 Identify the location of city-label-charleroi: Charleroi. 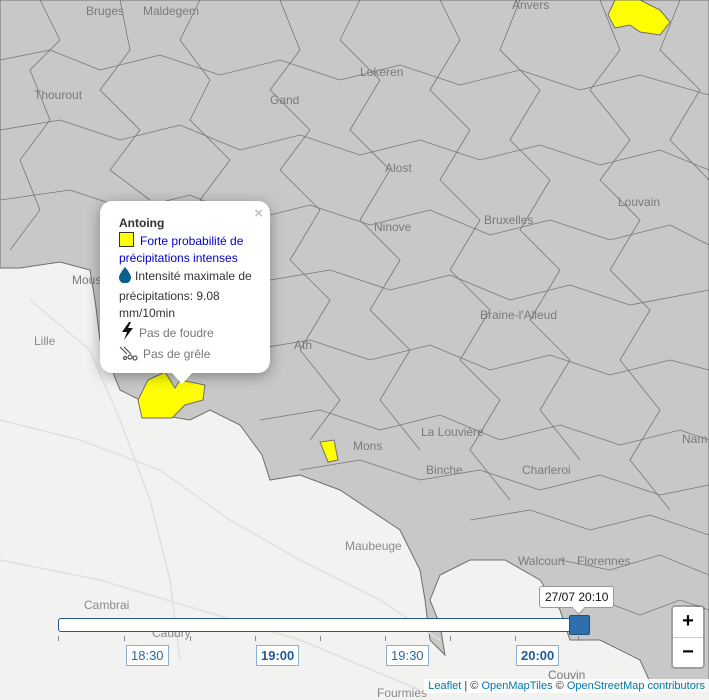
(546, 470).